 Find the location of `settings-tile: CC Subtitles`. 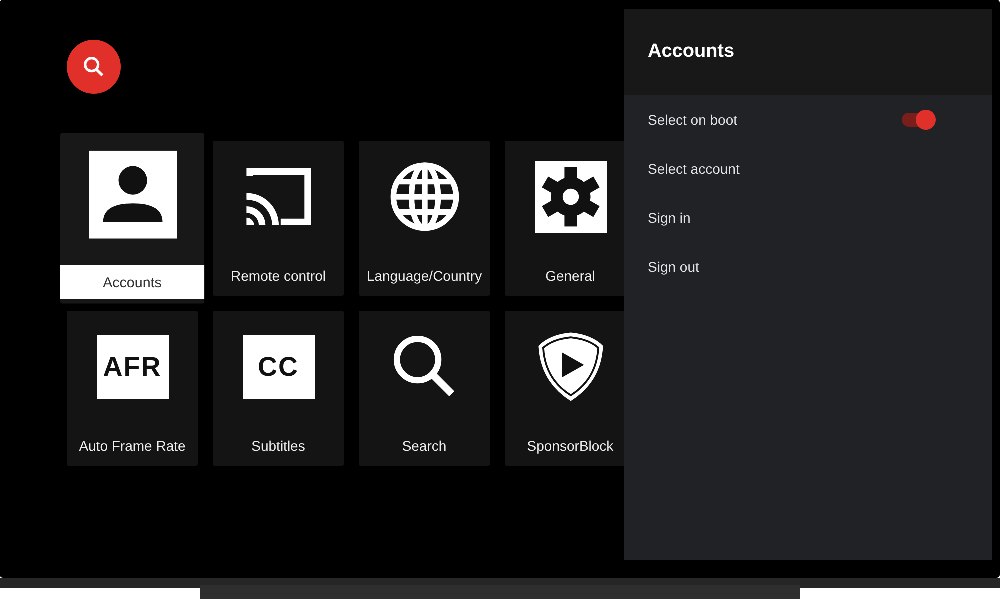

settings-tile: CC Subtitles is located at coordinates (278, 388).